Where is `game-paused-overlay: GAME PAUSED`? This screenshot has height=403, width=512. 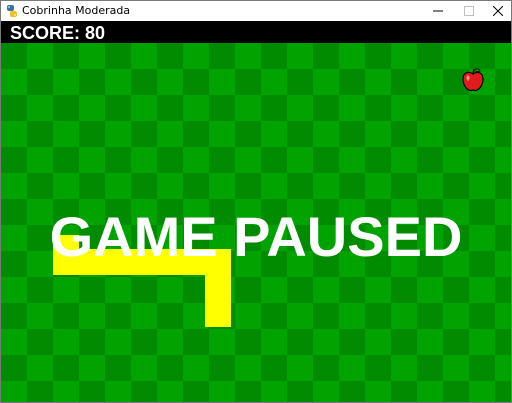 game-paused-overlay: GAME PAUSED is located at coordinates (256, 236).